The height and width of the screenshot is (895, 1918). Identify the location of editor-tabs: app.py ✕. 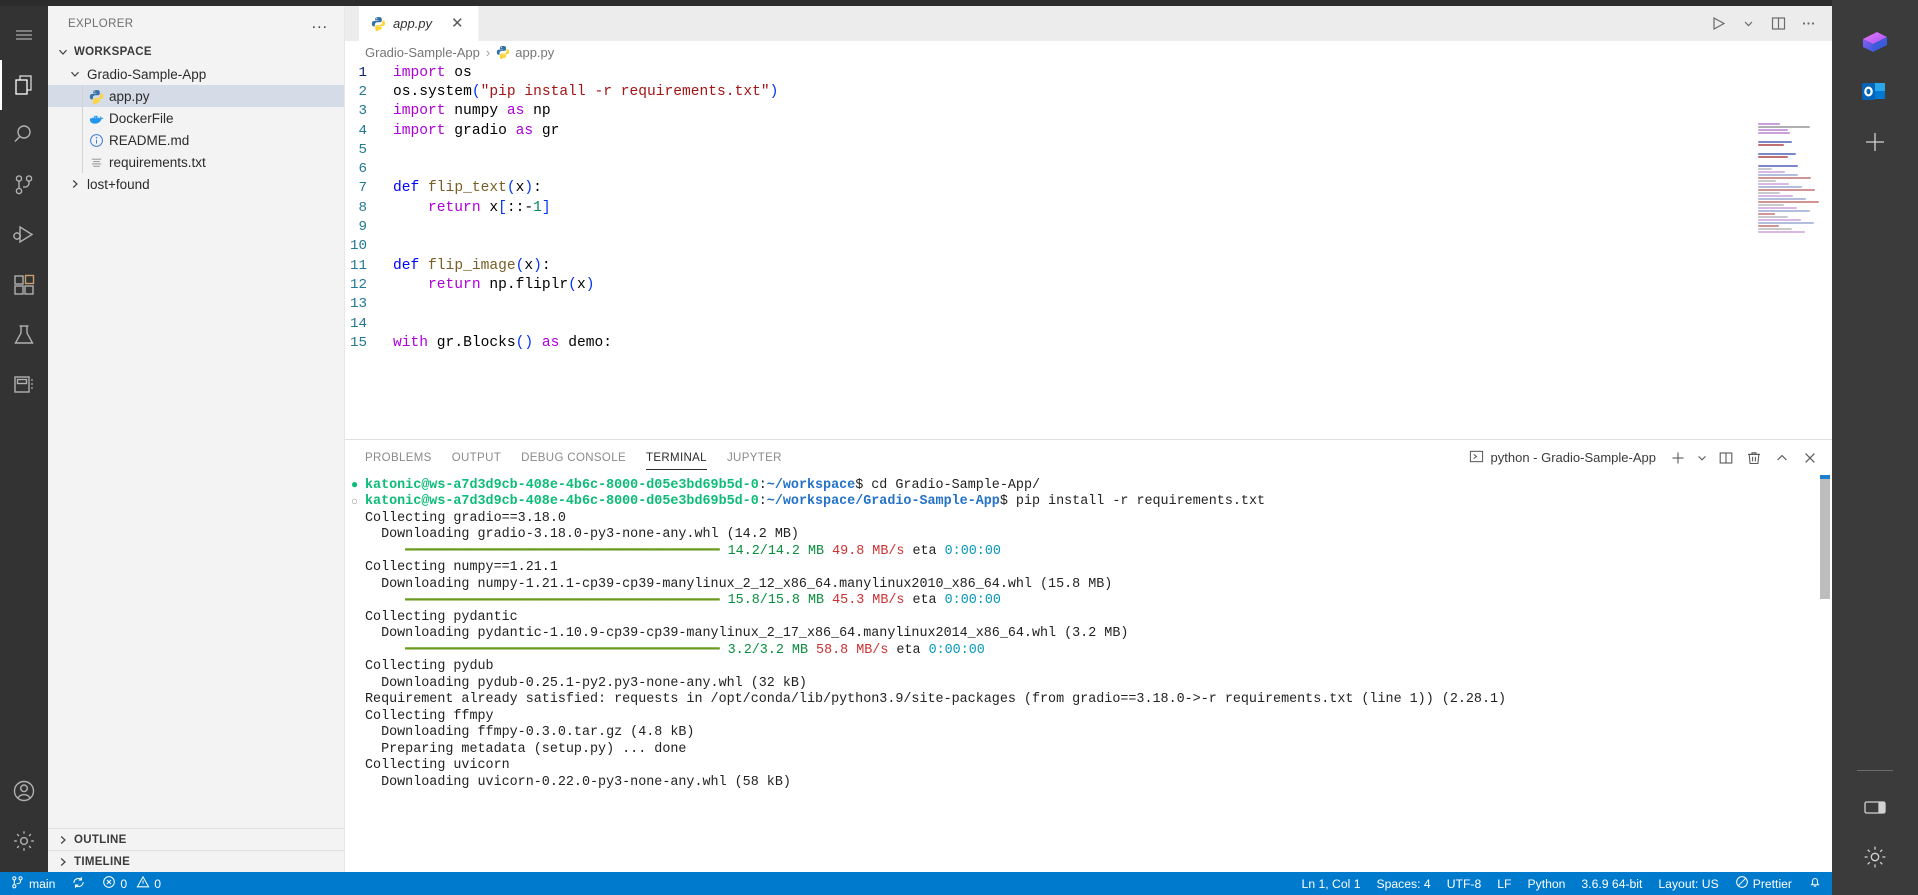
(419, 23).